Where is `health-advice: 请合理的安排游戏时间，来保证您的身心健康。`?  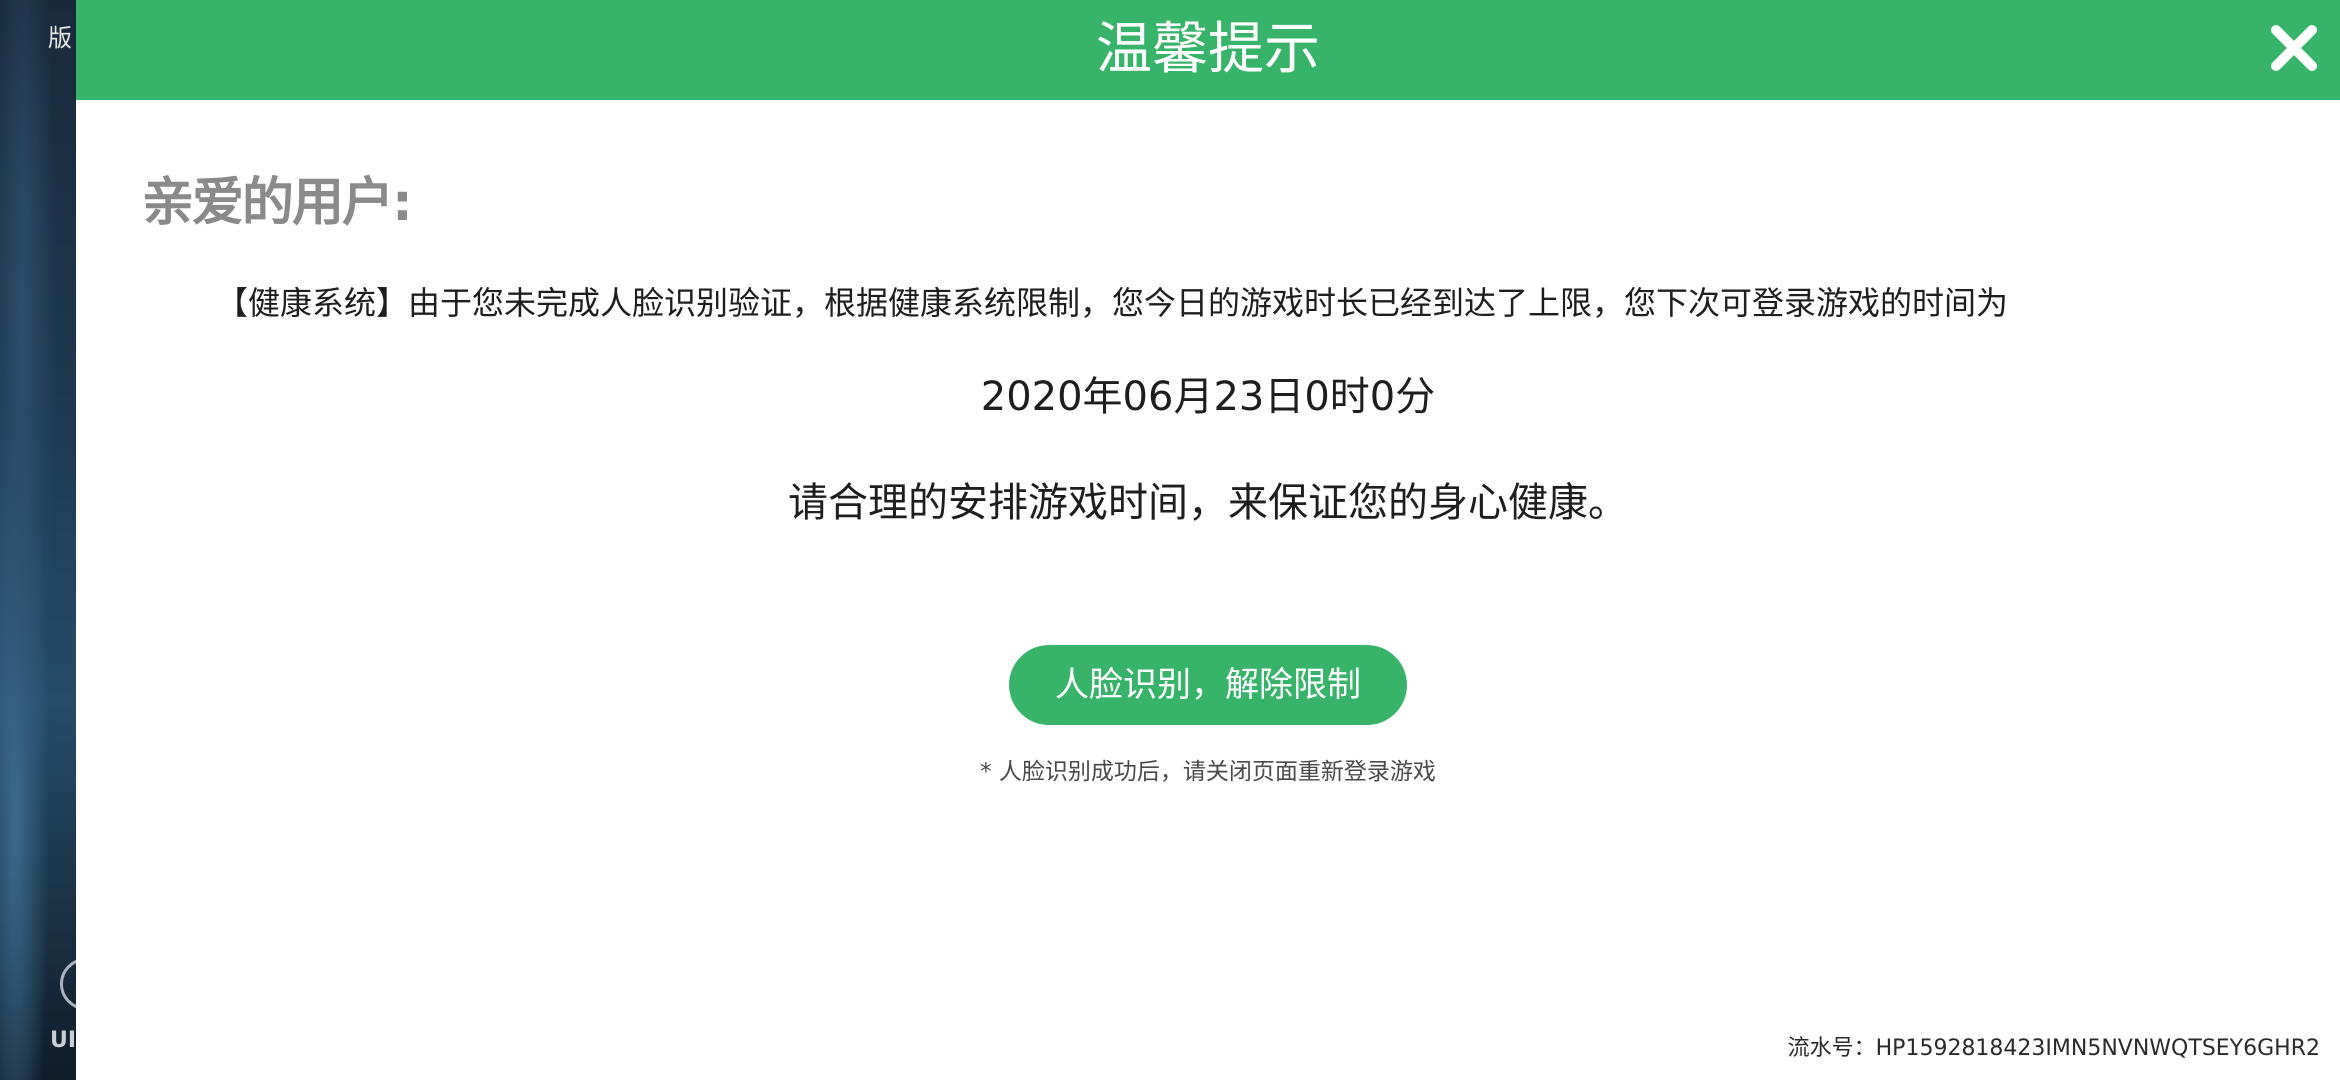
health-advice: 请合理的安排游戏时间，来保证您的身心健康。 is located at coordinates (1208, 503).